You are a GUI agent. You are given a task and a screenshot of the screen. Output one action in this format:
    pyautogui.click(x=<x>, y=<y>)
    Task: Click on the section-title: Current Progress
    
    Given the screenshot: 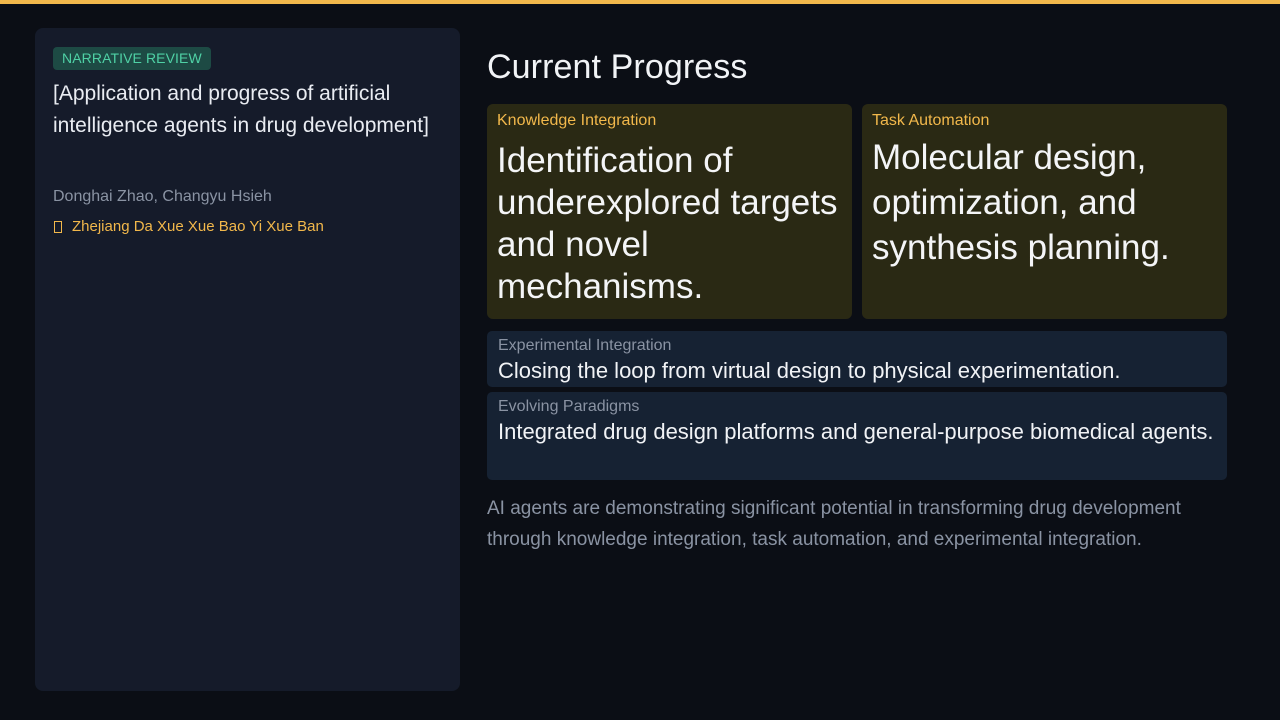 What is the action you would take?
    pyautogui.click(x=617, y=67)
    